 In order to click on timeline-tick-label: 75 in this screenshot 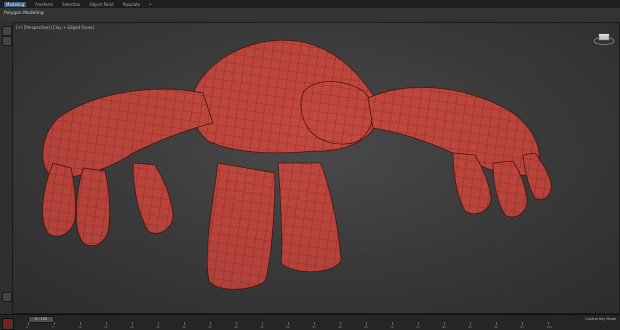, I will do `click(418, 327)`.